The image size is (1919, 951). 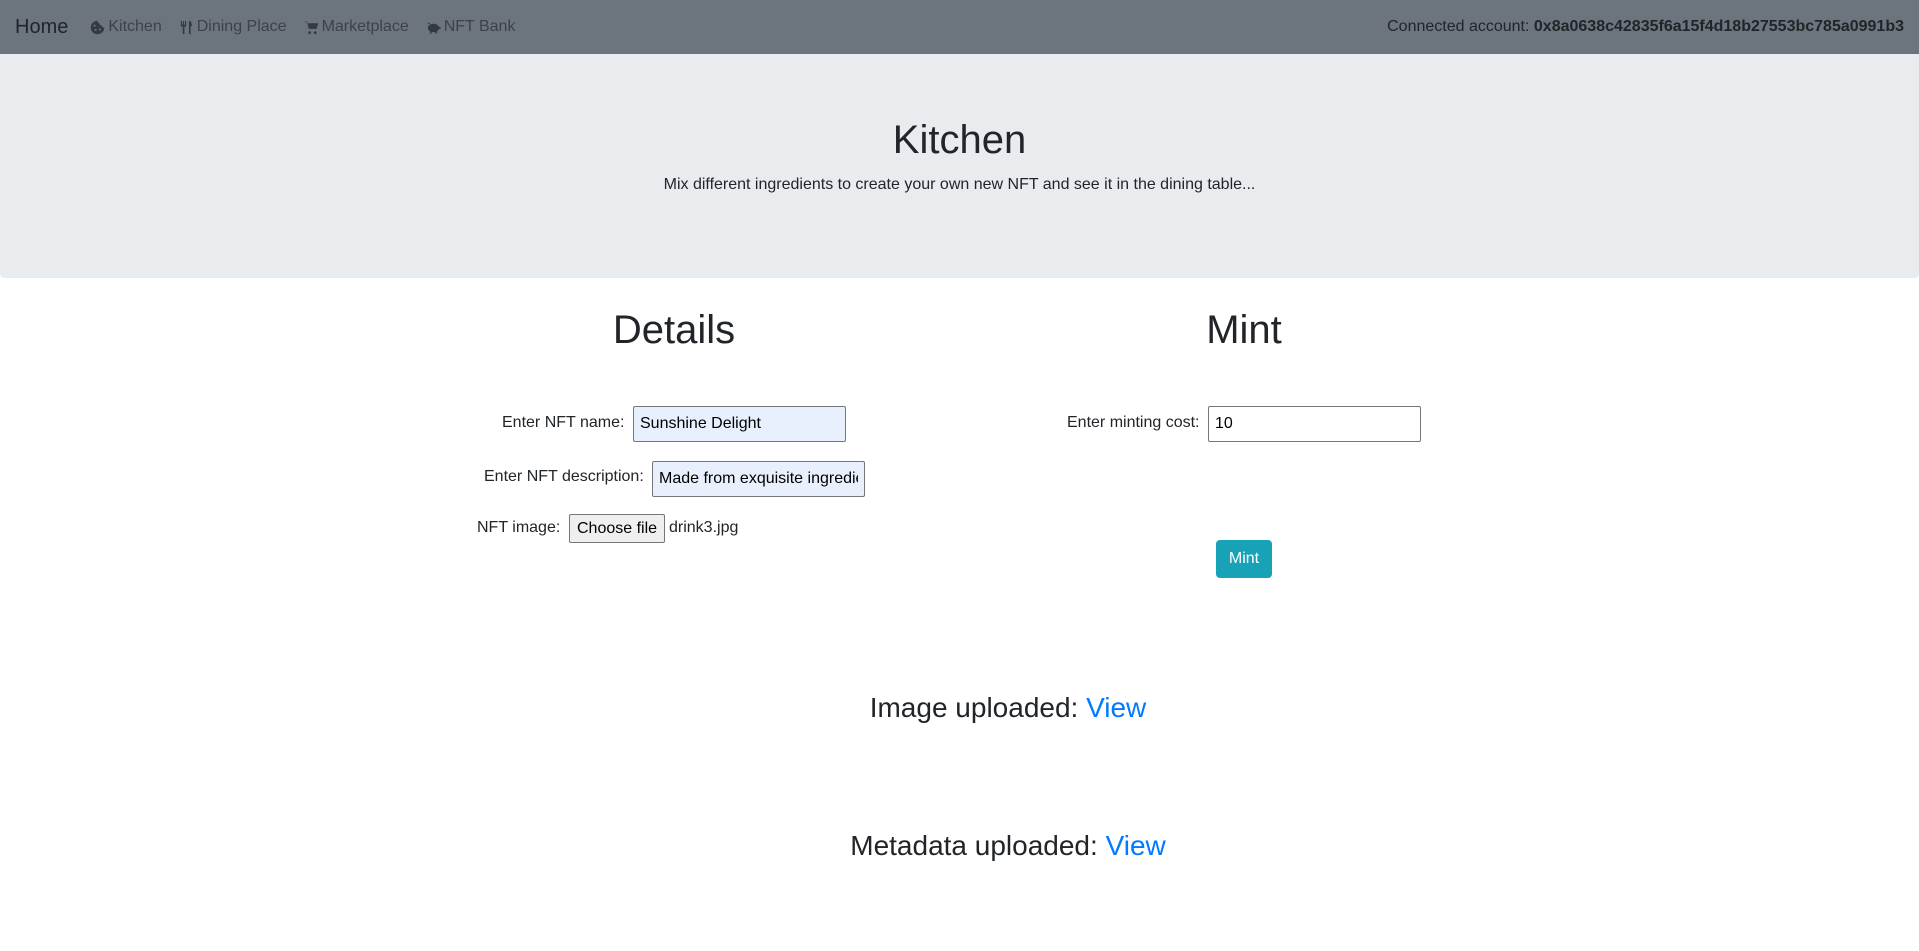 I want to click on piggy-bank-icon, so click(x=434, y=27).